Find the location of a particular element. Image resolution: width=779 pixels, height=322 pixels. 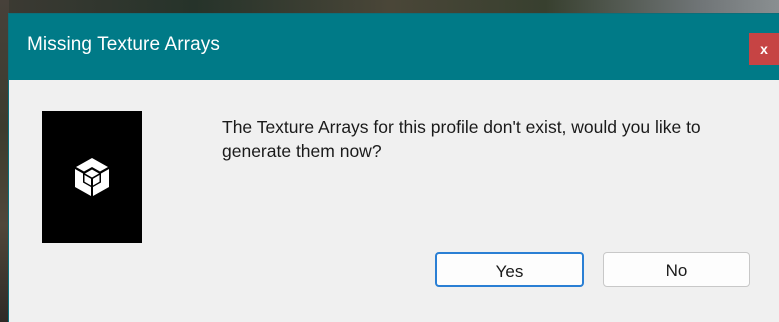

no-button: No is located at coordinates (676, 269).